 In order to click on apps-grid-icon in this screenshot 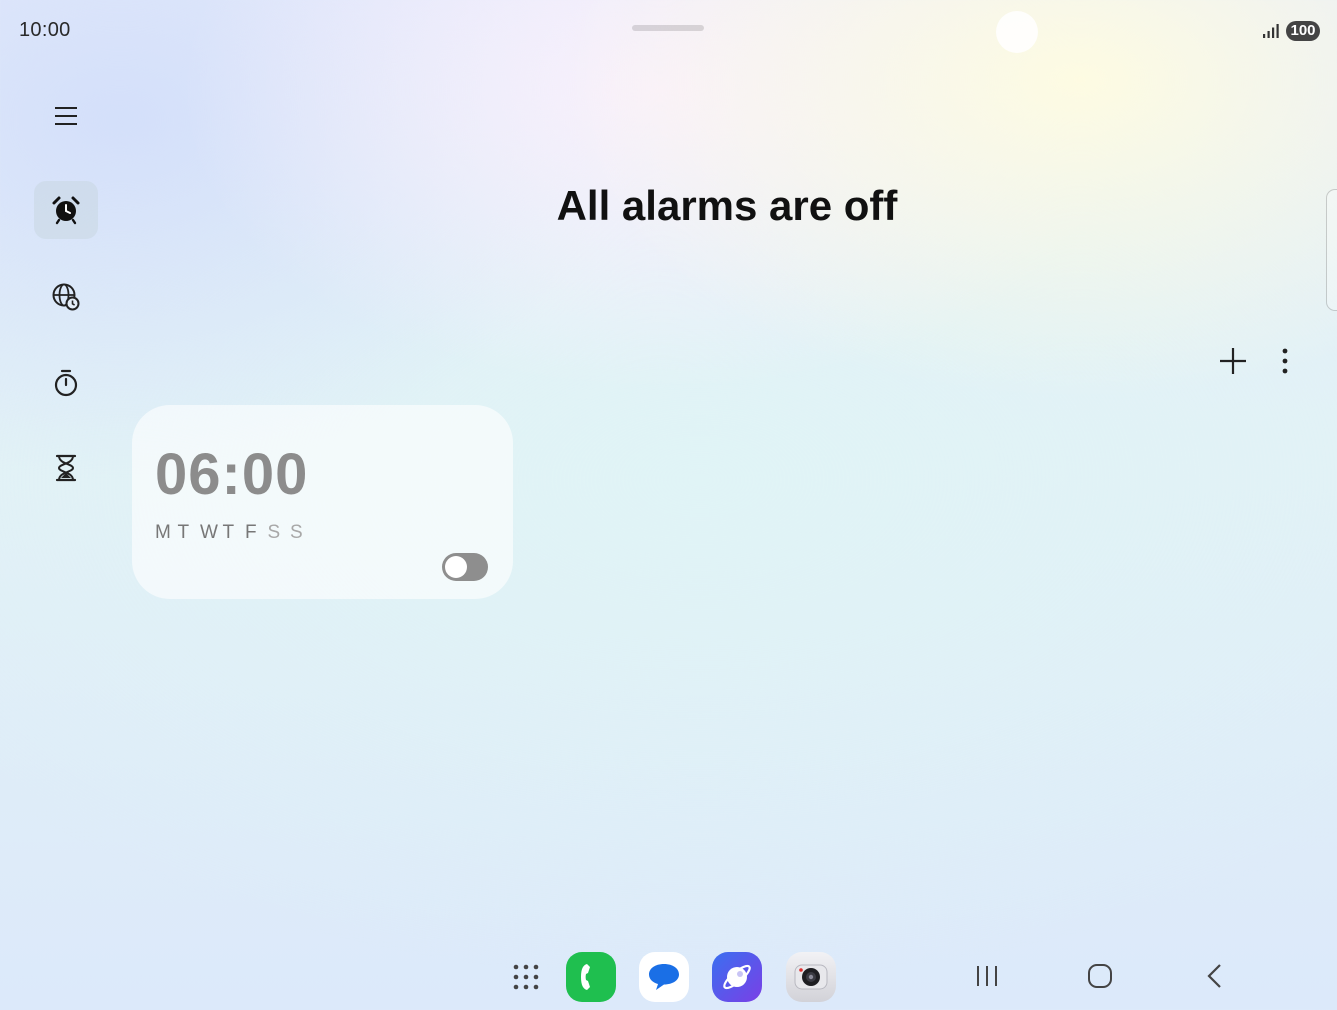, I will do `click(526, 977)`.